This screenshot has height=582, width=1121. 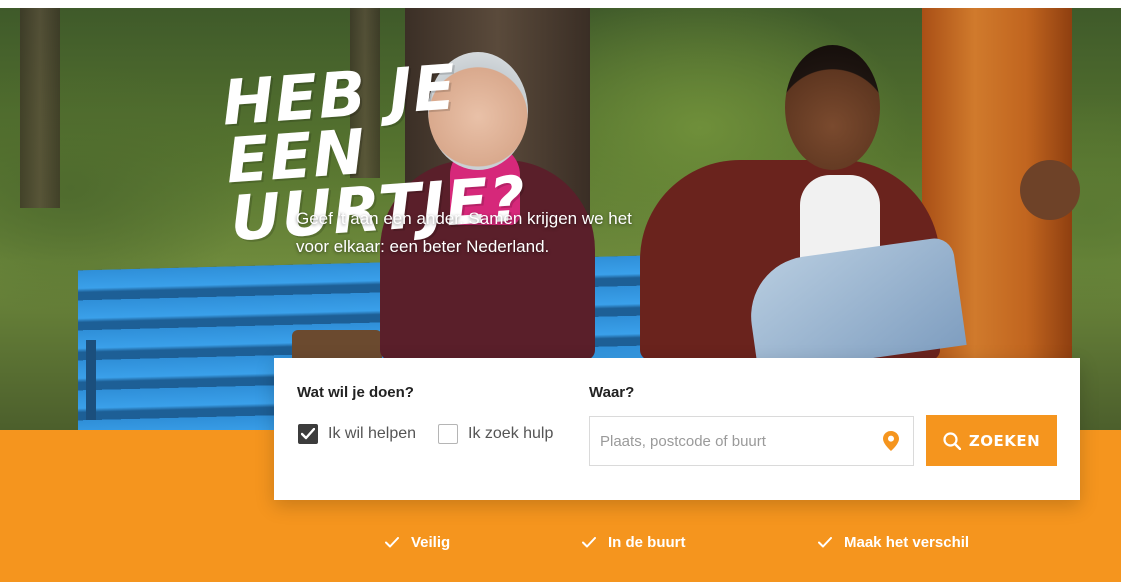 What do you see at coordinates (1004, 440) in the screenshot?
I see `search-button-label: ZOEKEN` at bounding box center [1004, 440].